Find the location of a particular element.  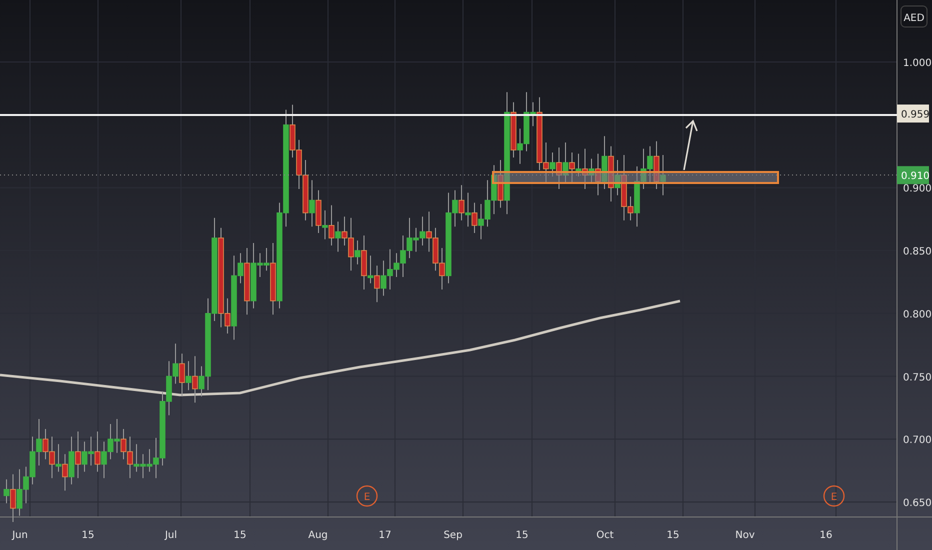

time-axis-label: Nov is located at coordinates (745, 535).